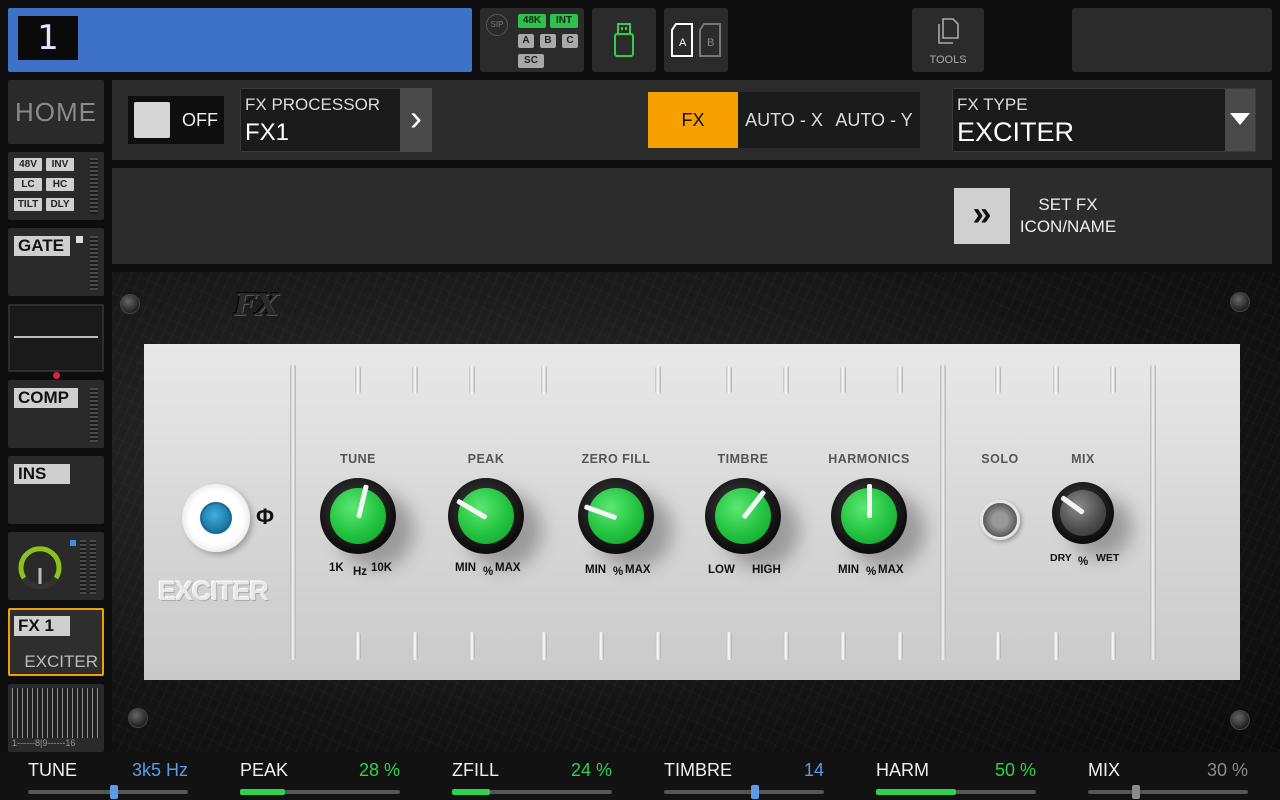 The width and height of the screenshot is (1280, 800). I want to click on knob-peak: PEAK MIN % MAX, so click(486, 515).